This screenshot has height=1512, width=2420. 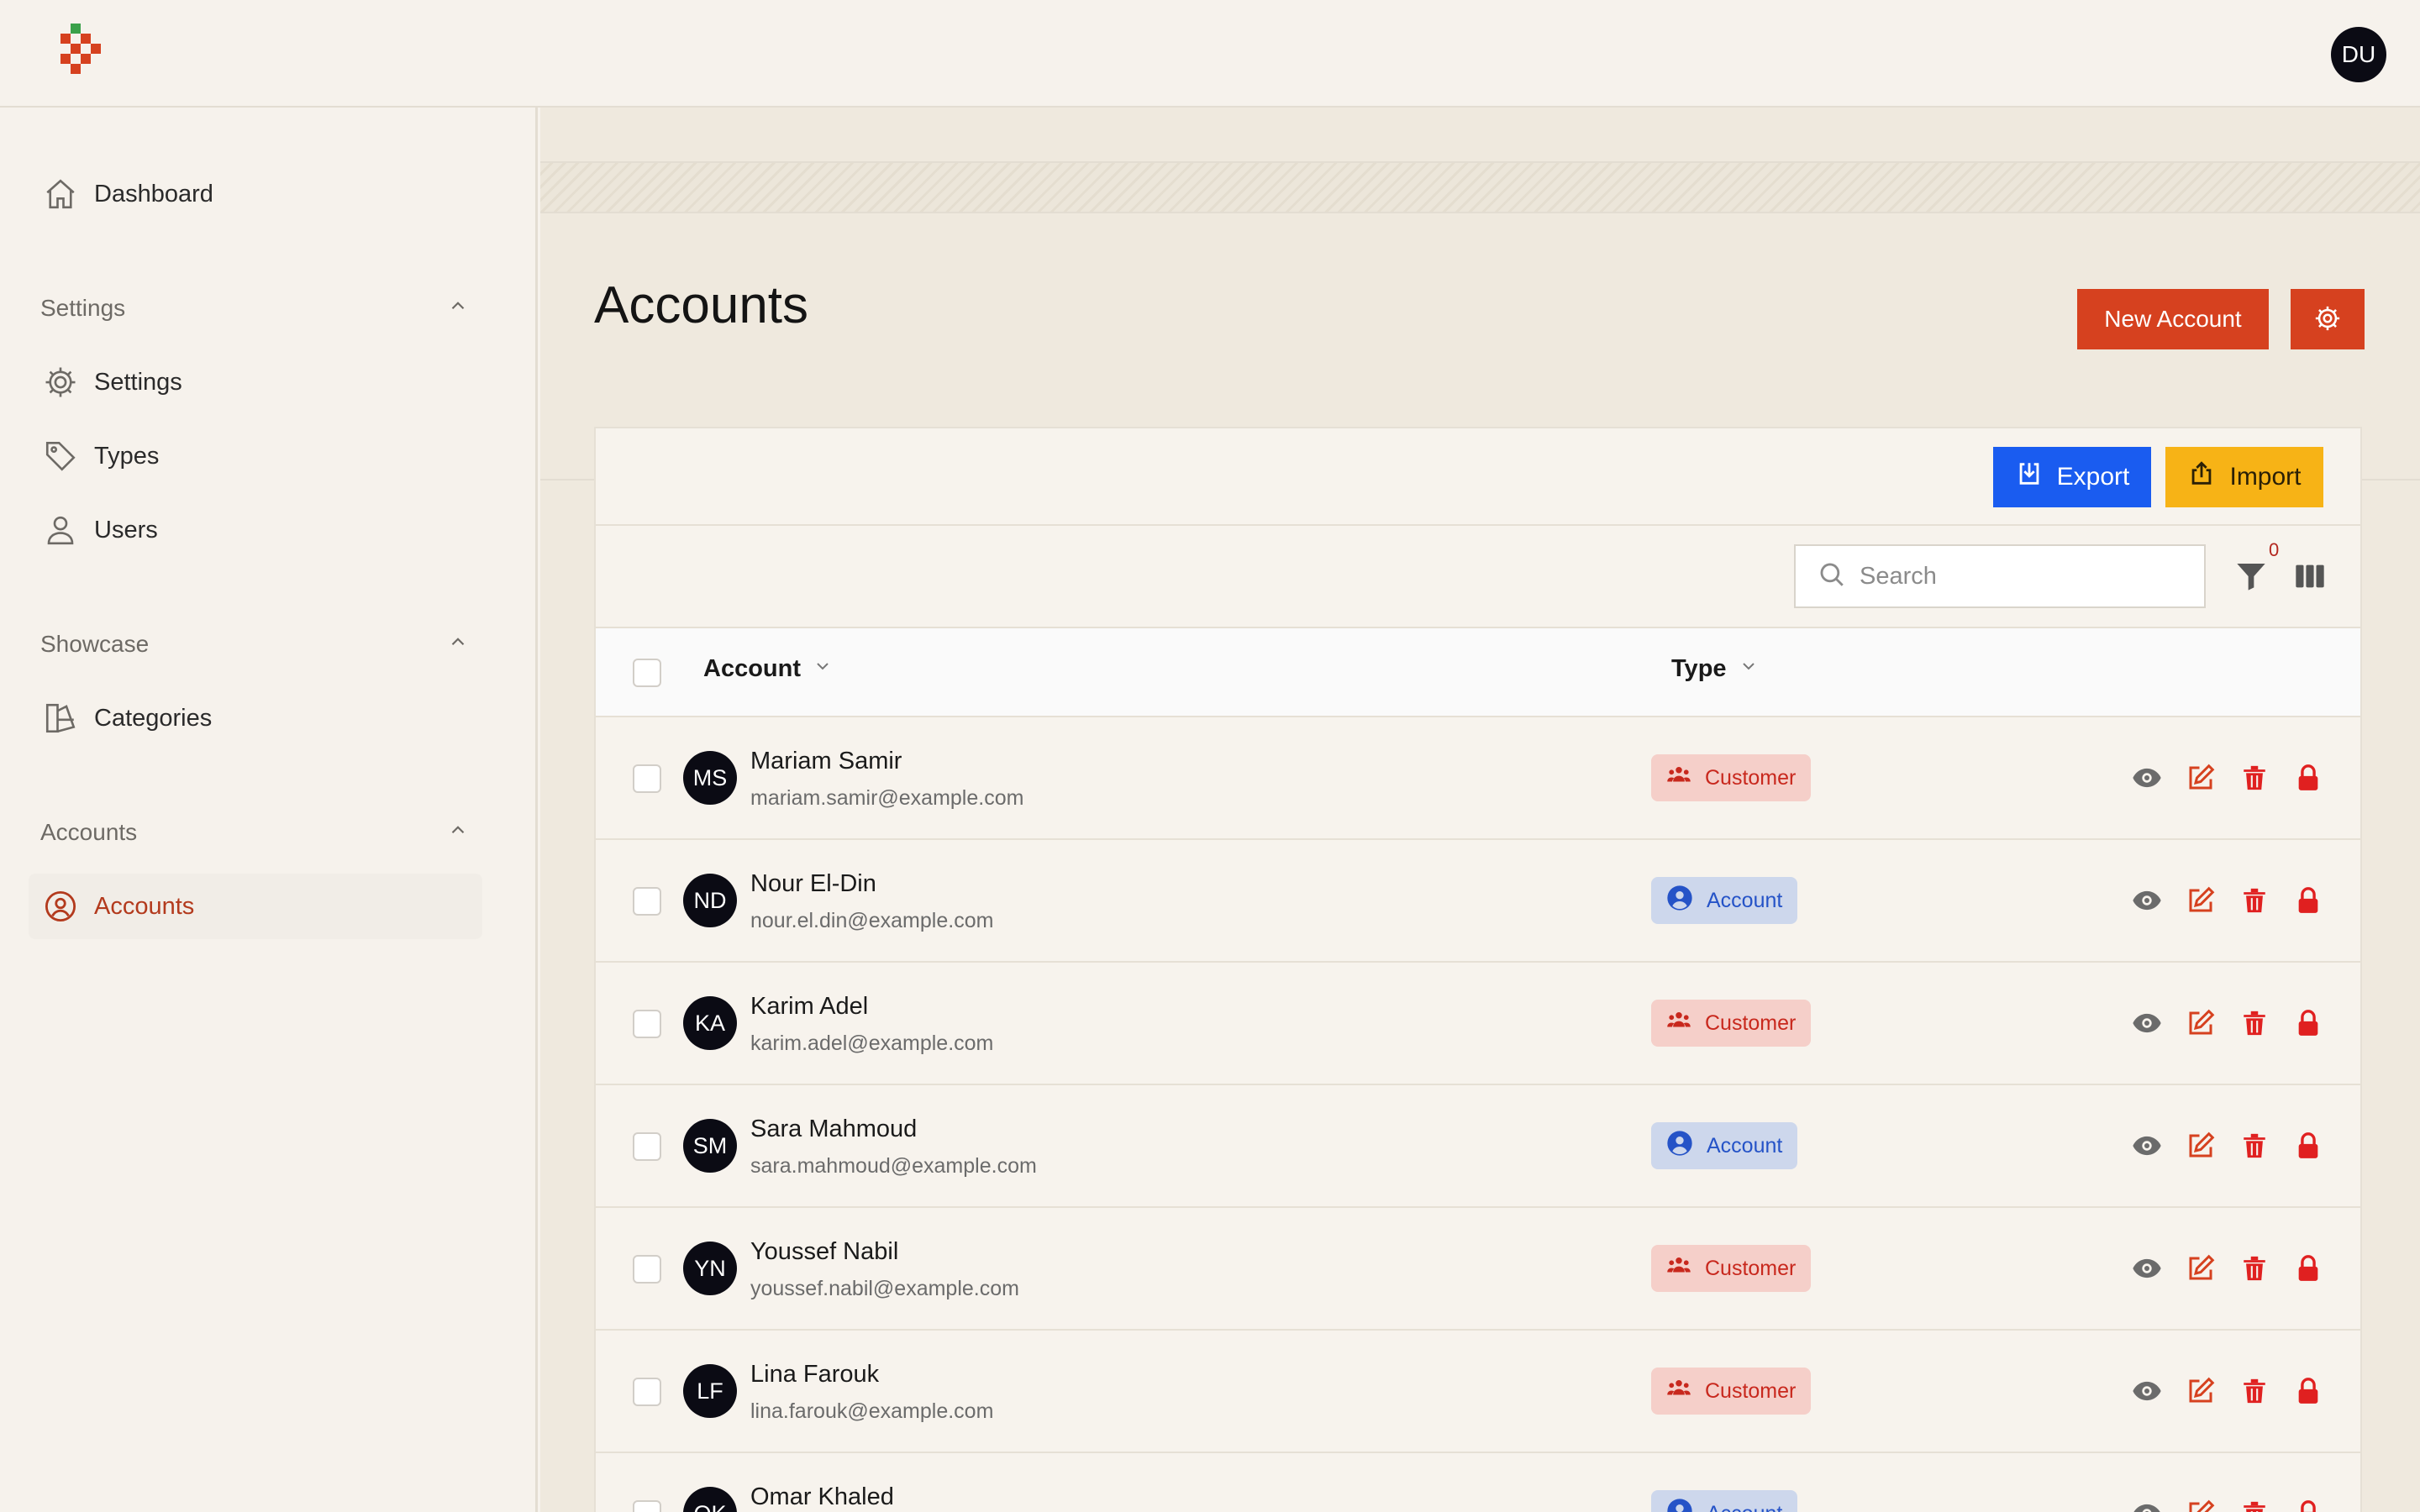 What do you see at coordinates (1478, 1482) in the screenshot?
I see `table-row: OK Omar Khaled Account` at bounding box center [1478, 1482].